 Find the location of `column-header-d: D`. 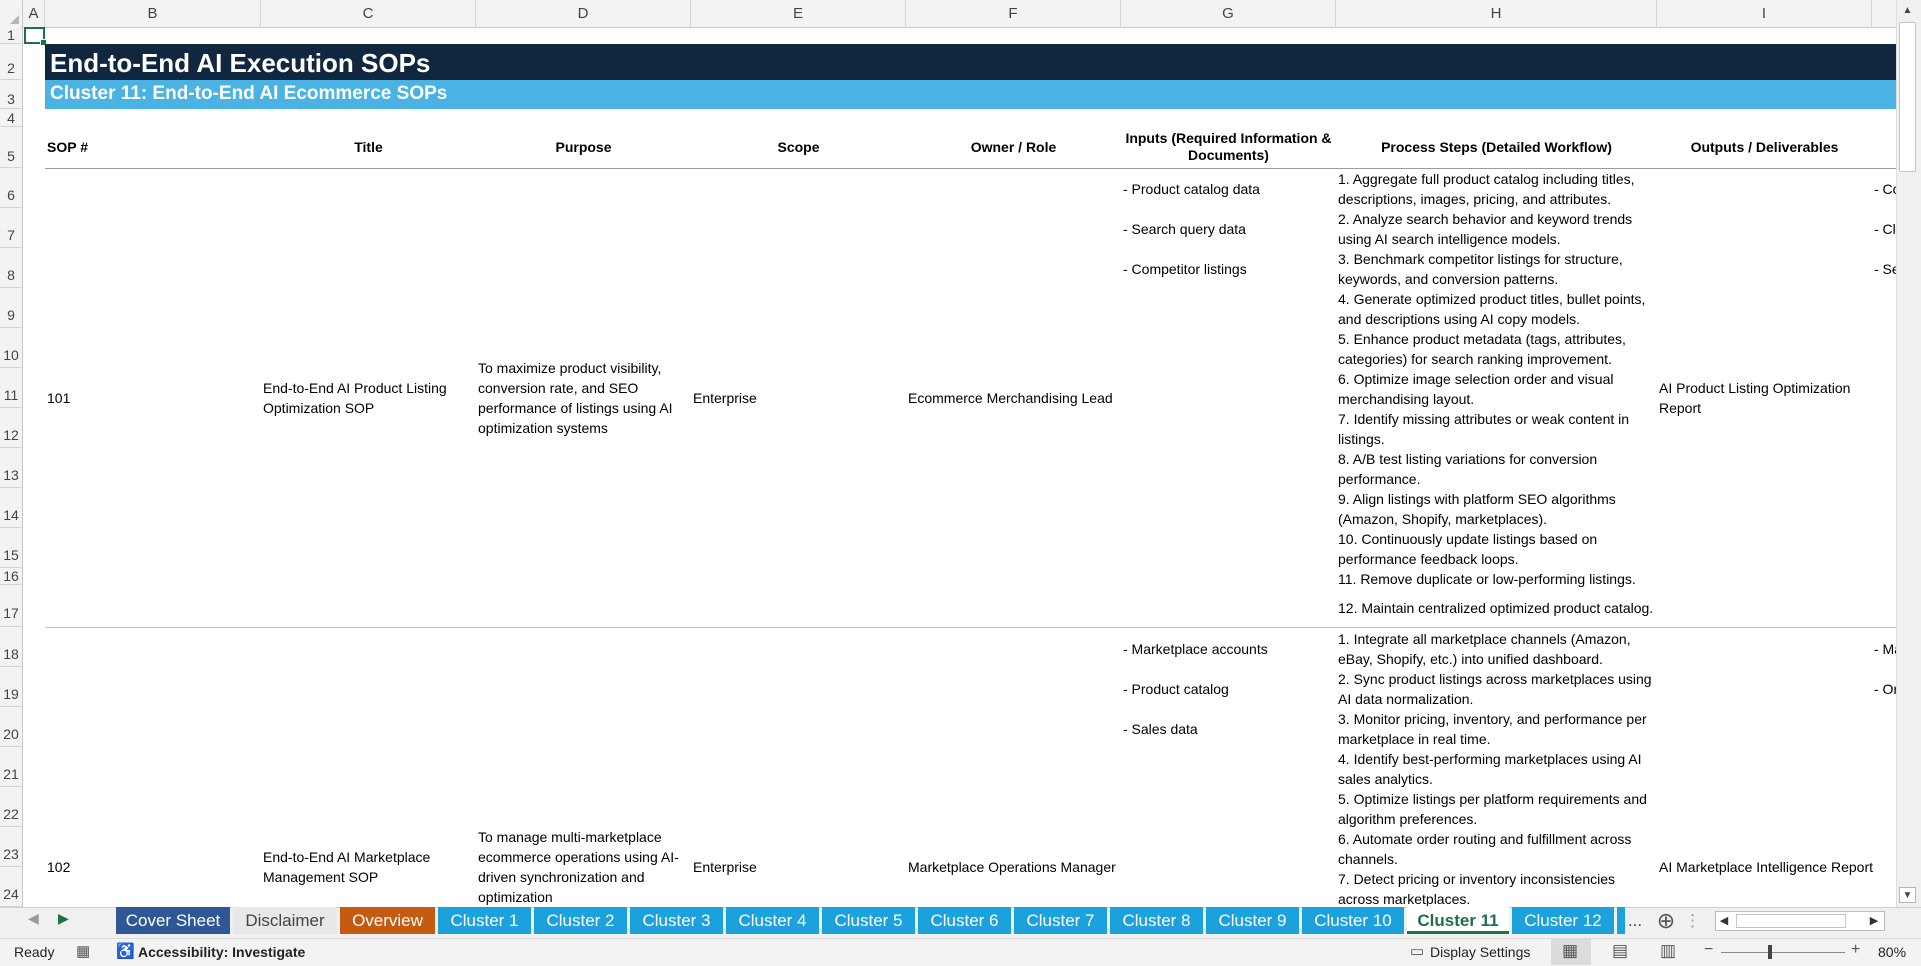

column-header-d: D is located at coordinates (583, 13).